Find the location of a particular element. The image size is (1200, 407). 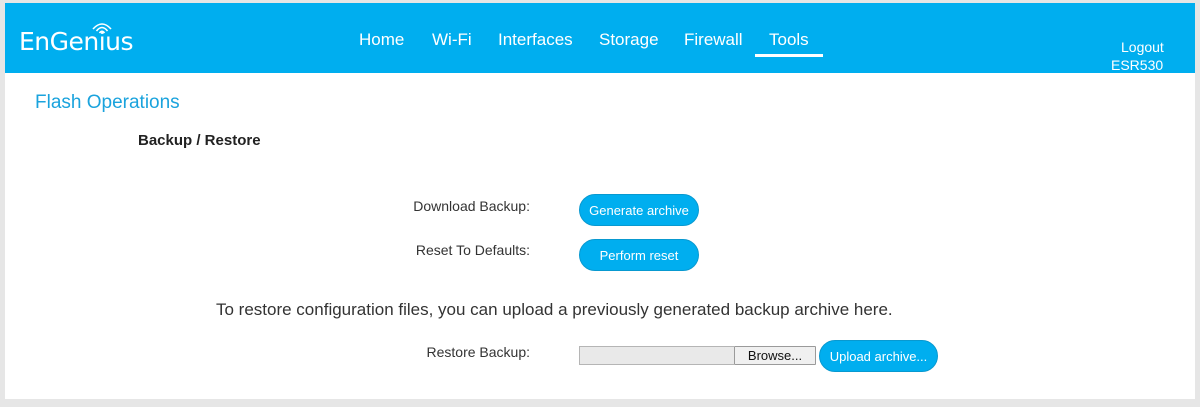

engenius-logo: EnGenius is located at coordinates (76, 41).